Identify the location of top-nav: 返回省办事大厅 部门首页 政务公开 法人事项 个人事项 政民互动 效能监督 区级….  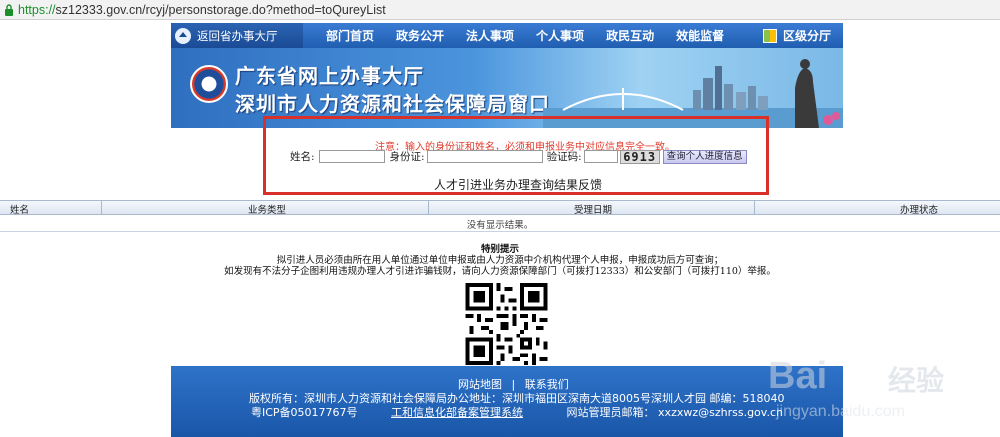
(507, 35).